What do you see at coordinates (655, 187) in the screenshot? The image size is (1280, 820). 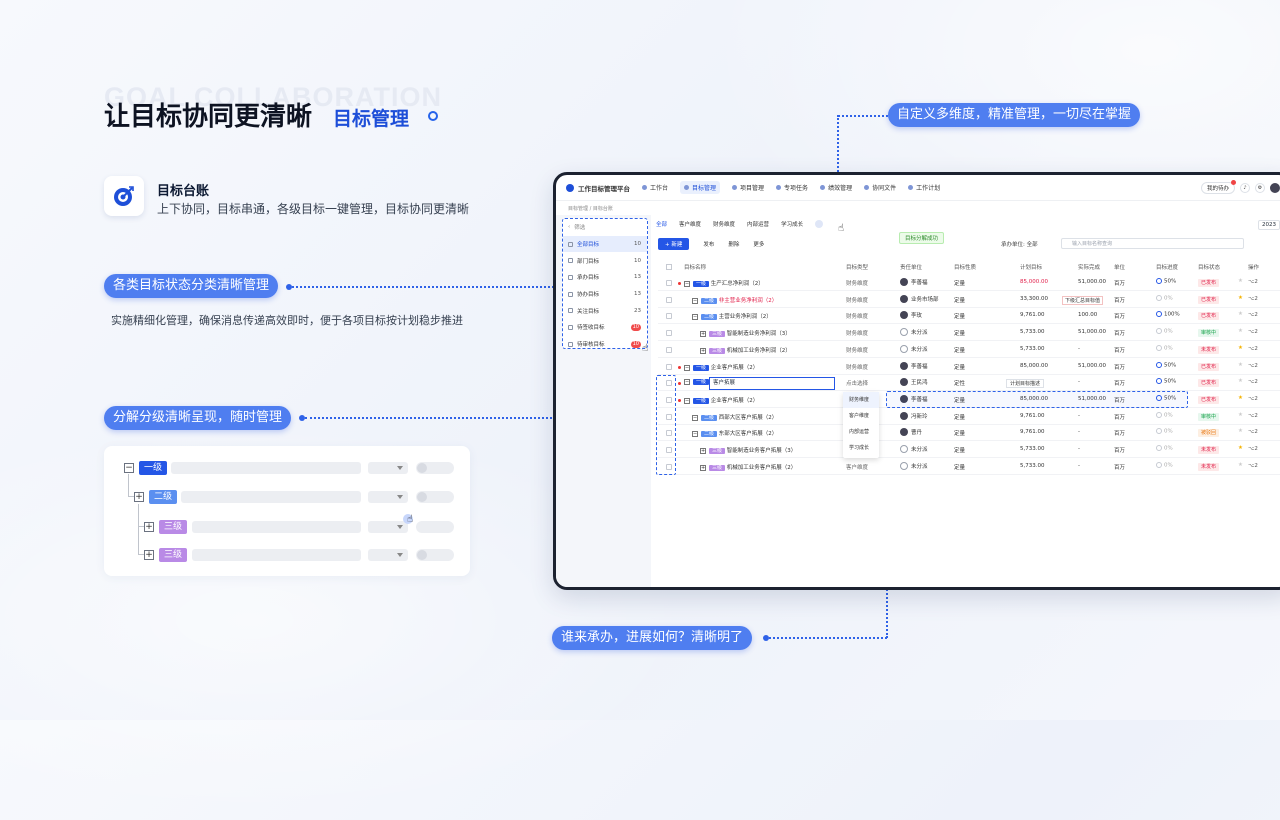 I see `nav-workbench: 工作台` at bounding box center [655, 187].